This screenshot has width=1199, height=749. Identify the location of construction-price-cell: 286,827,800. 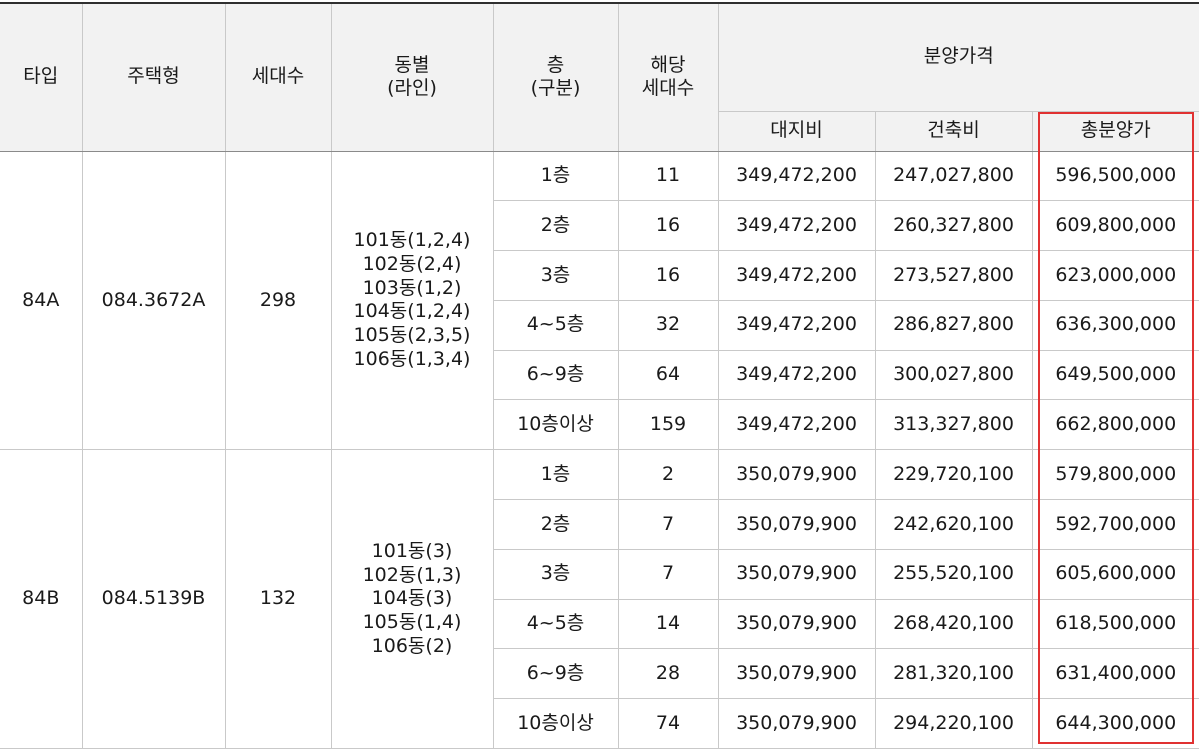
(953, 325).